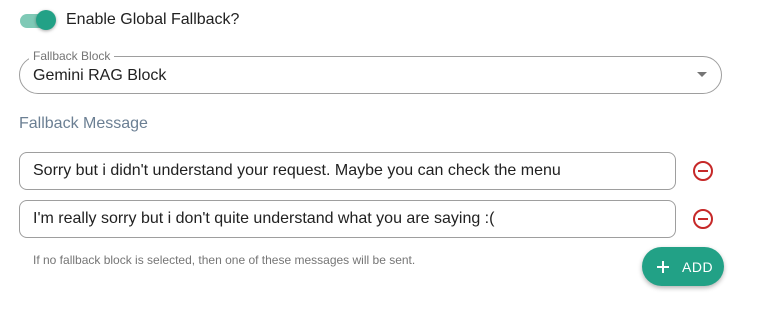  I want to click on plus-icon, so click(663, 266).